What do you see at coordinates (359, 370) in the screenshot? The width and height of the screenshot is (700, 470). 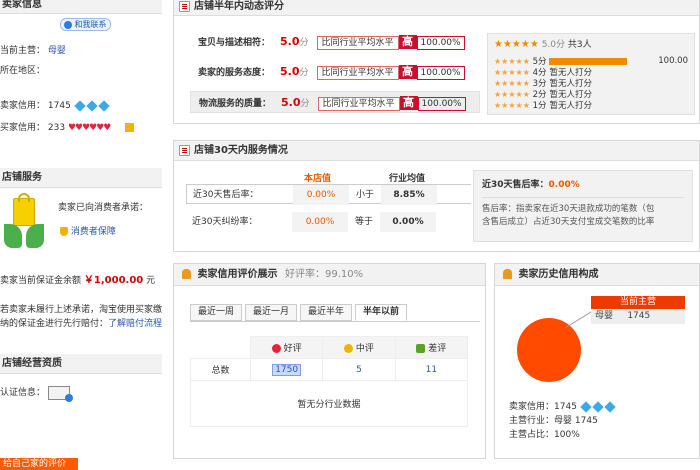 I see `mid-count: 5` at bounding box center [359, 370].